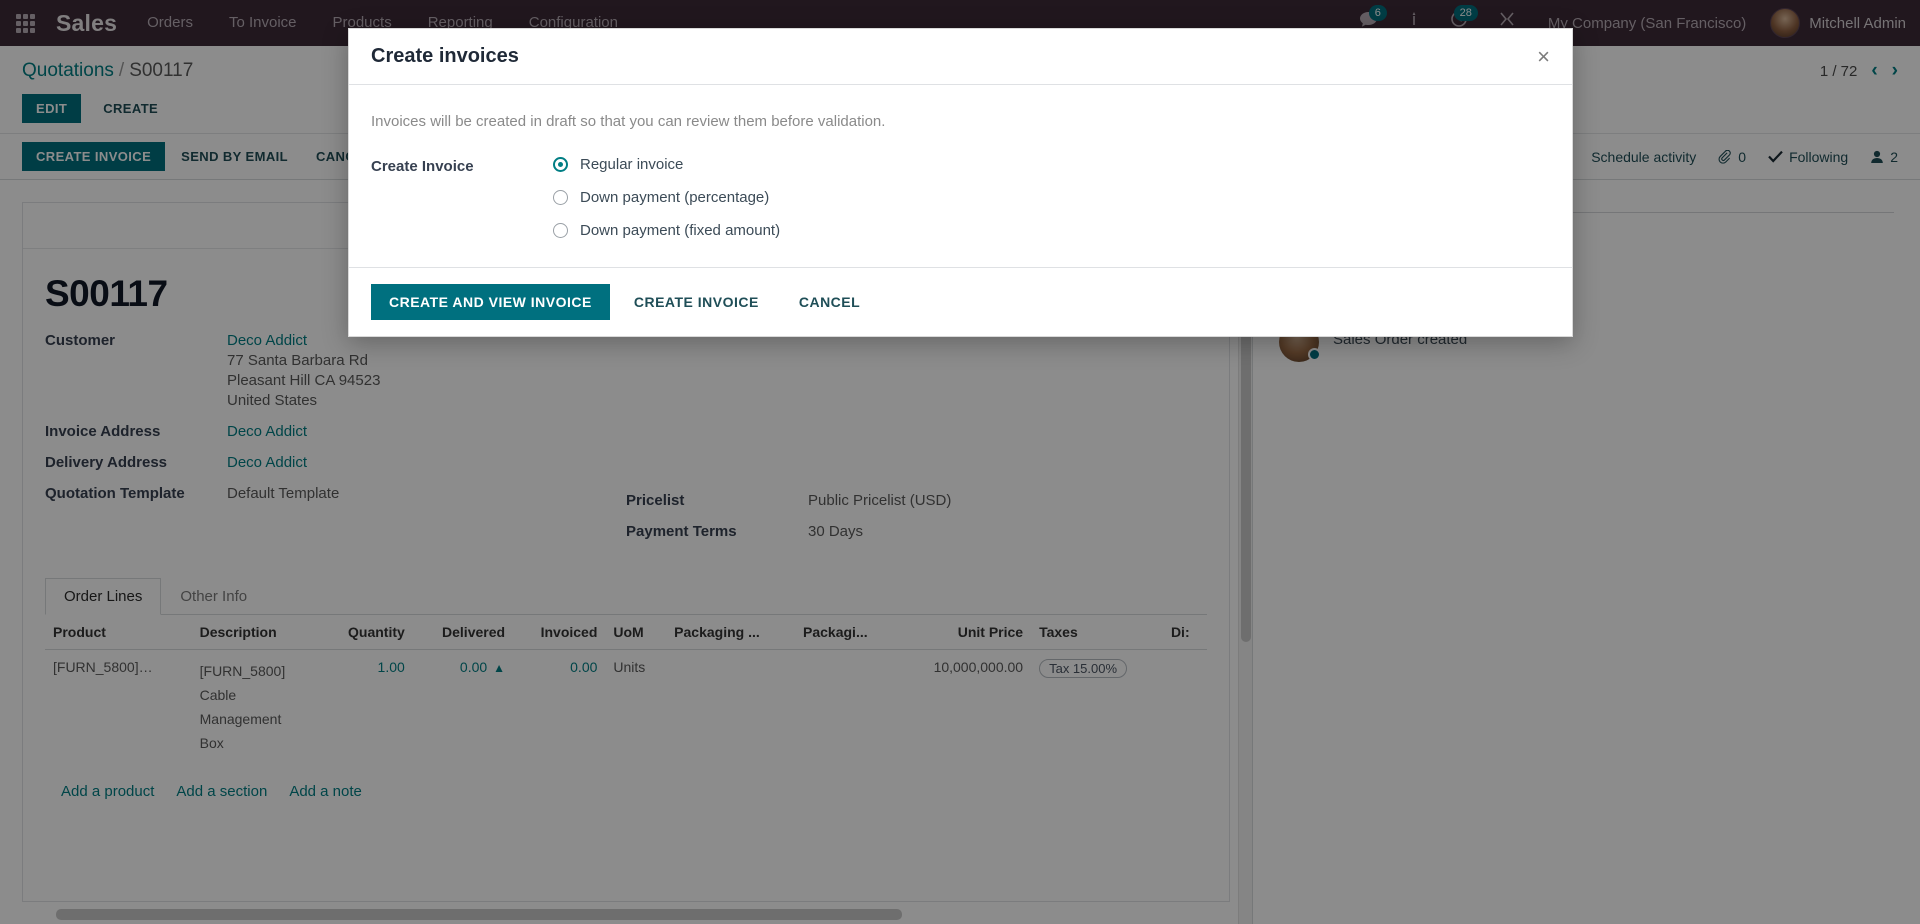  Describe the element at coordinates (675, 197) in the screenshot. I see `radio-down-payment-percentage-label: Down payment (percentage)` at that location.